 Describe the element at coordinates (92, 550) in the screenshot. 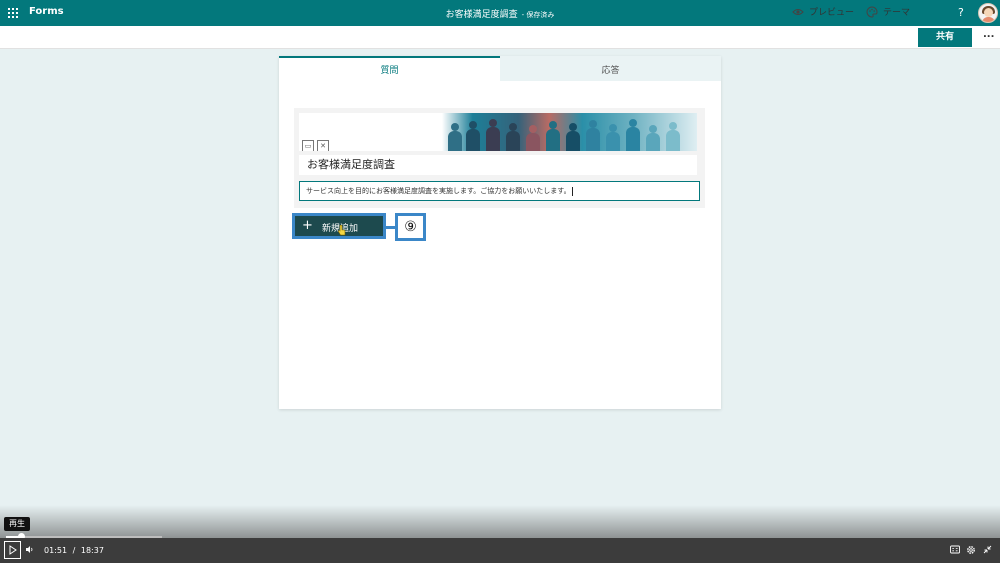

I see `duration: 18:37` at that location.